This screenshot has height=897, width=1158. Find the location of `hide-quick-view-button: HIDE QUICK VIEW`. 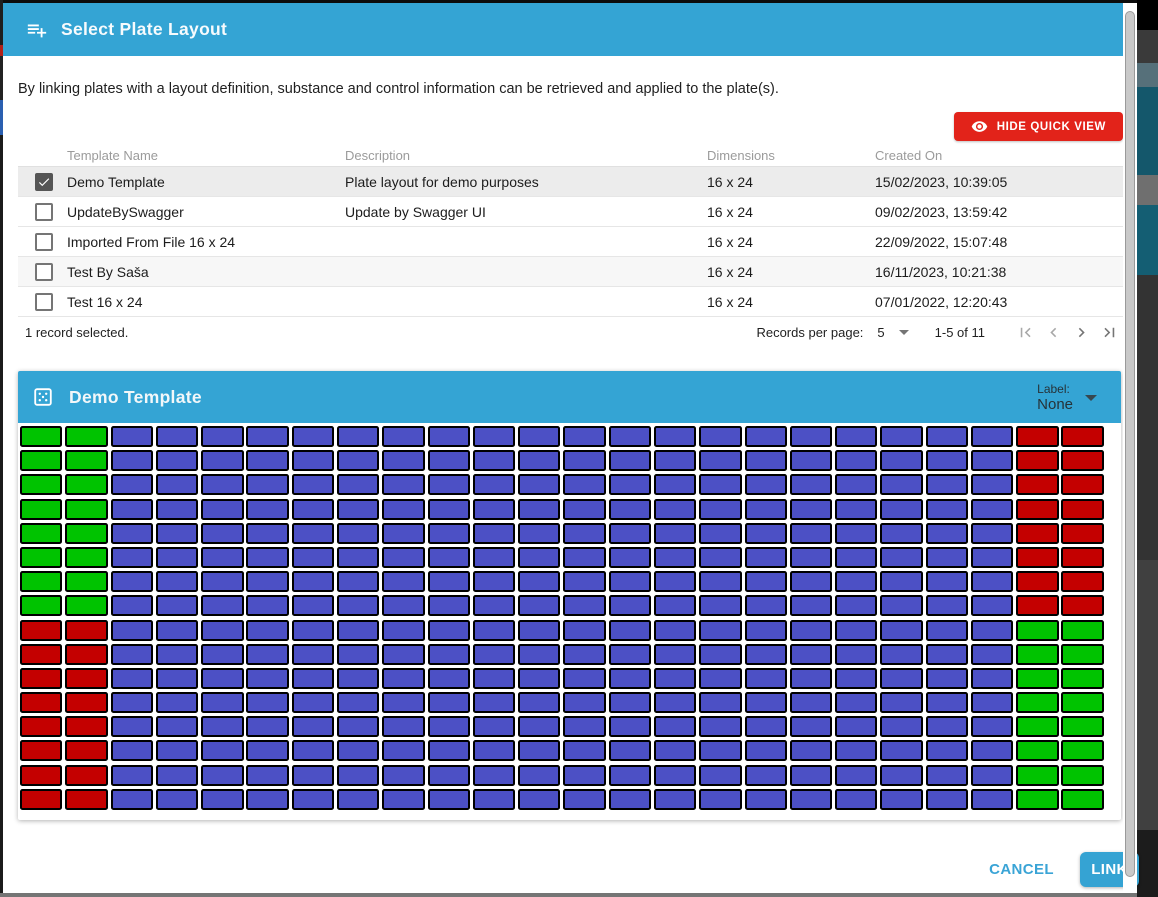

hide-quick-view-button: HIDE QUICK VIEW is located at coordinates (1038, 126).